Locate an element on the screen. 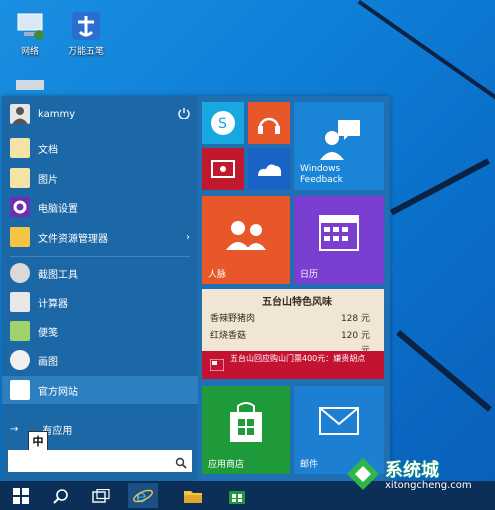 The height and width of the screenshot is (510, 495). file-explorer-icon is located at coordinates (20, 237).